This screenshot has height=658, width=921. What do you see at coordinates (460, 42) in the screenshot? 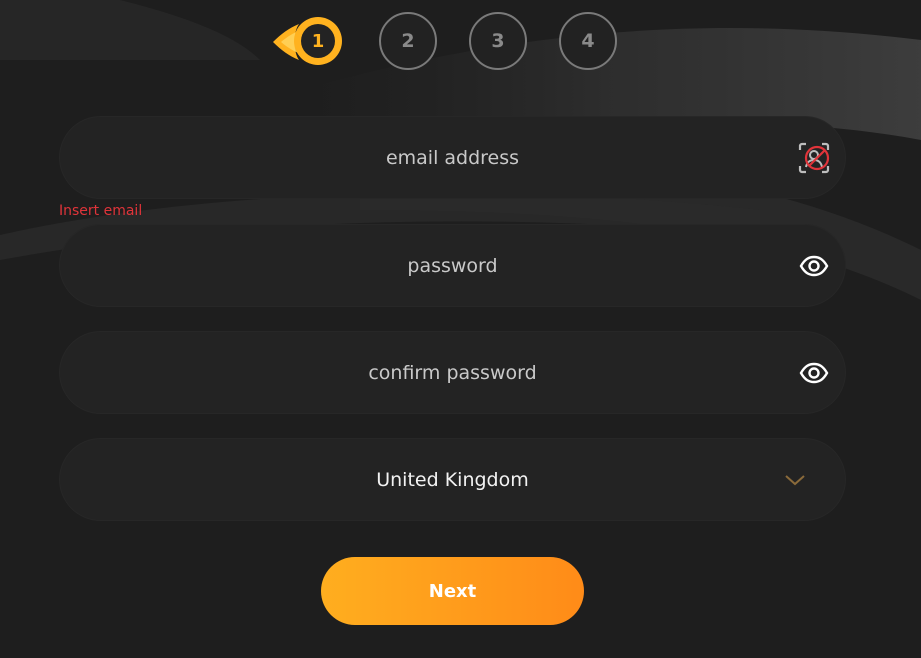
I see `progress-stepper: 1 2 3 4` at bounding box center [460, 42].